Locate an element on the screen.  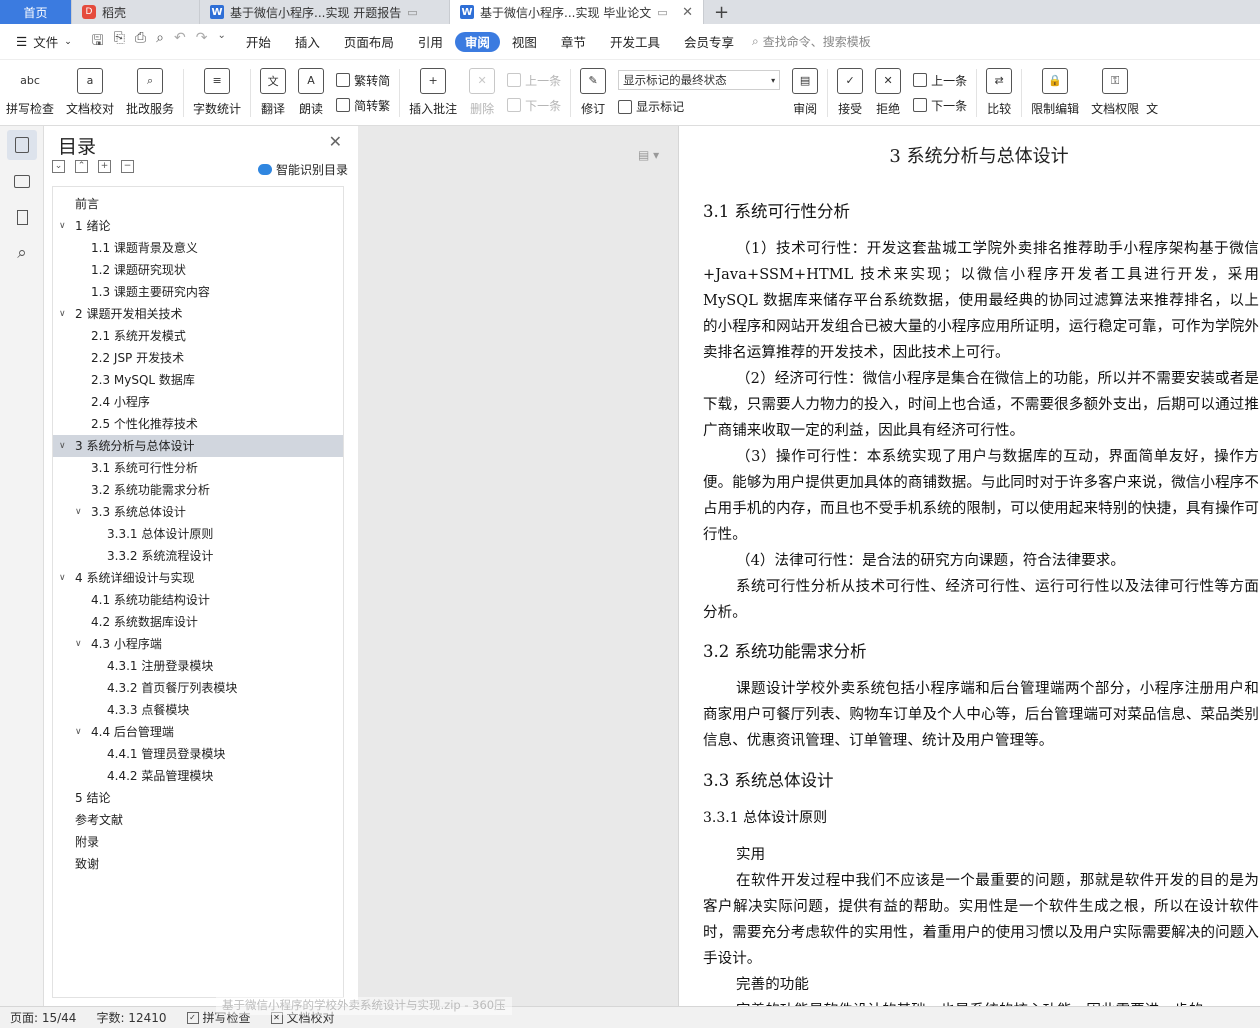
toc-item: ∨ 4.3 小程序端 is located at coordinates (198, 644).